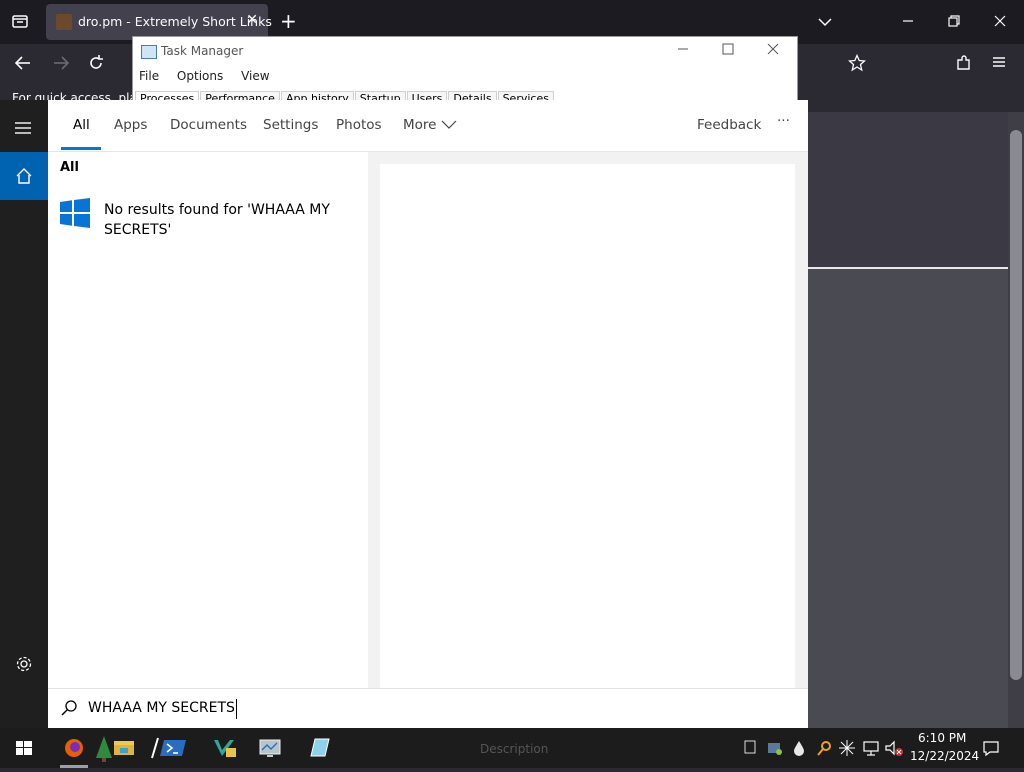 This screenshot has width=1024, height=772. I want to click on powershell-taskbar-icon, so click(174, 748).